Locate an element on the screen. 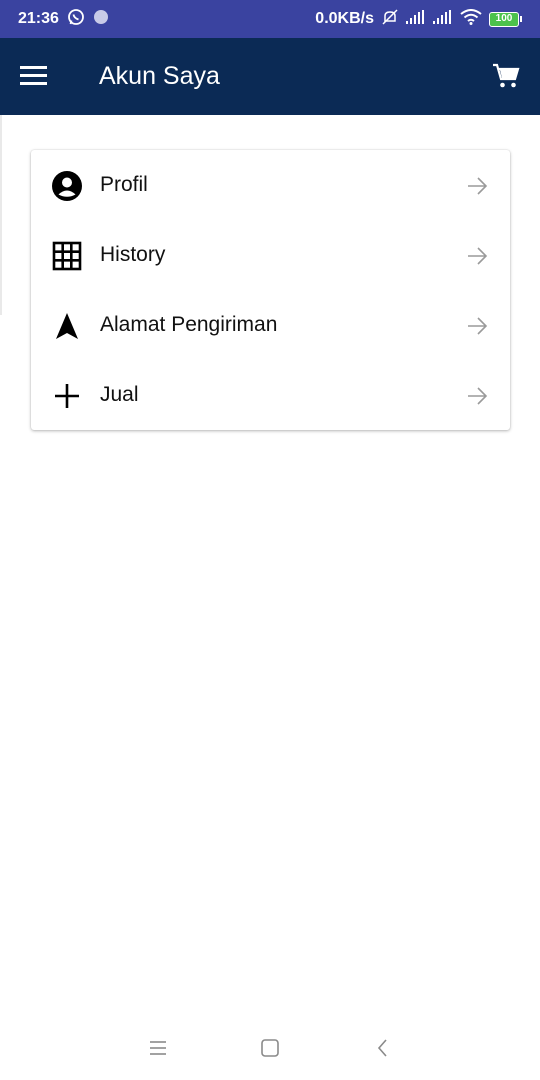 The width and height of the screenshot is (540, 1080). grid-icon is located at coordinates (67, 256).